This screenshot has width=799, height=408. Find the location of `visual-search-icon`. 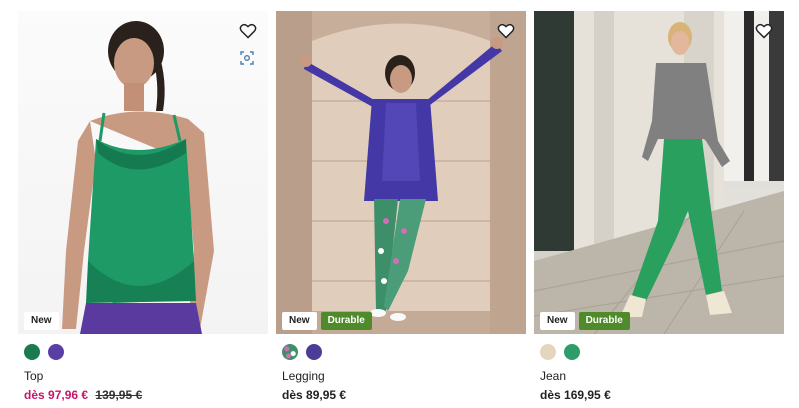

visual-search-icon is located at coordinates (247, 58).